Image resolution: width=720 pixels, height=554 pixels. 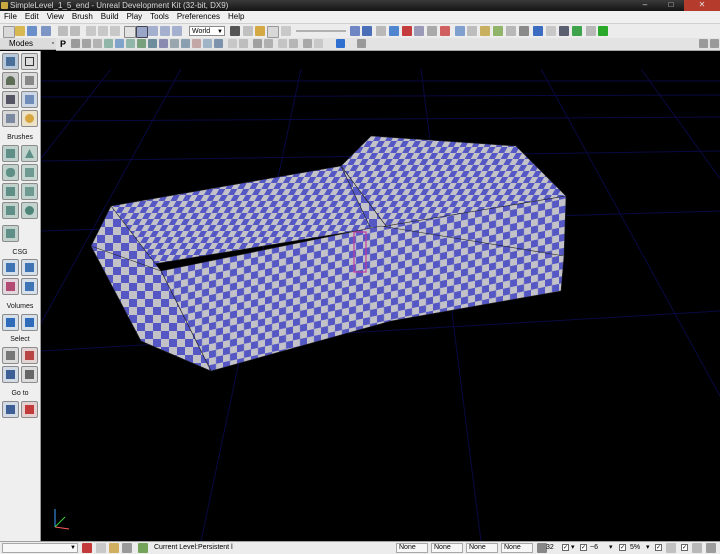 What do you see at coordinates (29, 118) in the screenshot?
I see `light-mode-button` at bounding box center [29, 118].